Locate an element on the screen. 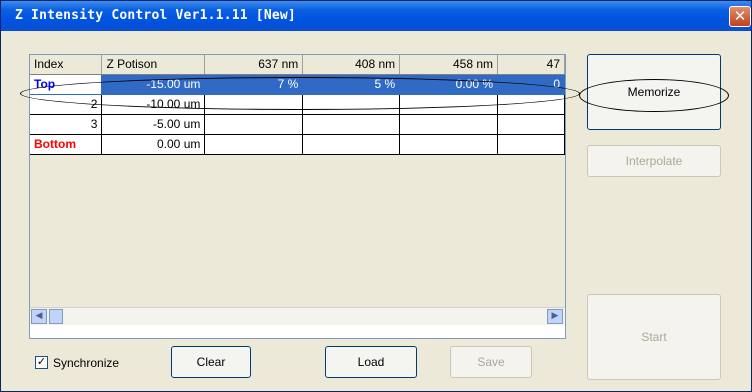 Image resolution: width=752 pixels, height=392 pixels. horizontal-scrollbar: ◀ ▶ is located at coordinates (297, 316).